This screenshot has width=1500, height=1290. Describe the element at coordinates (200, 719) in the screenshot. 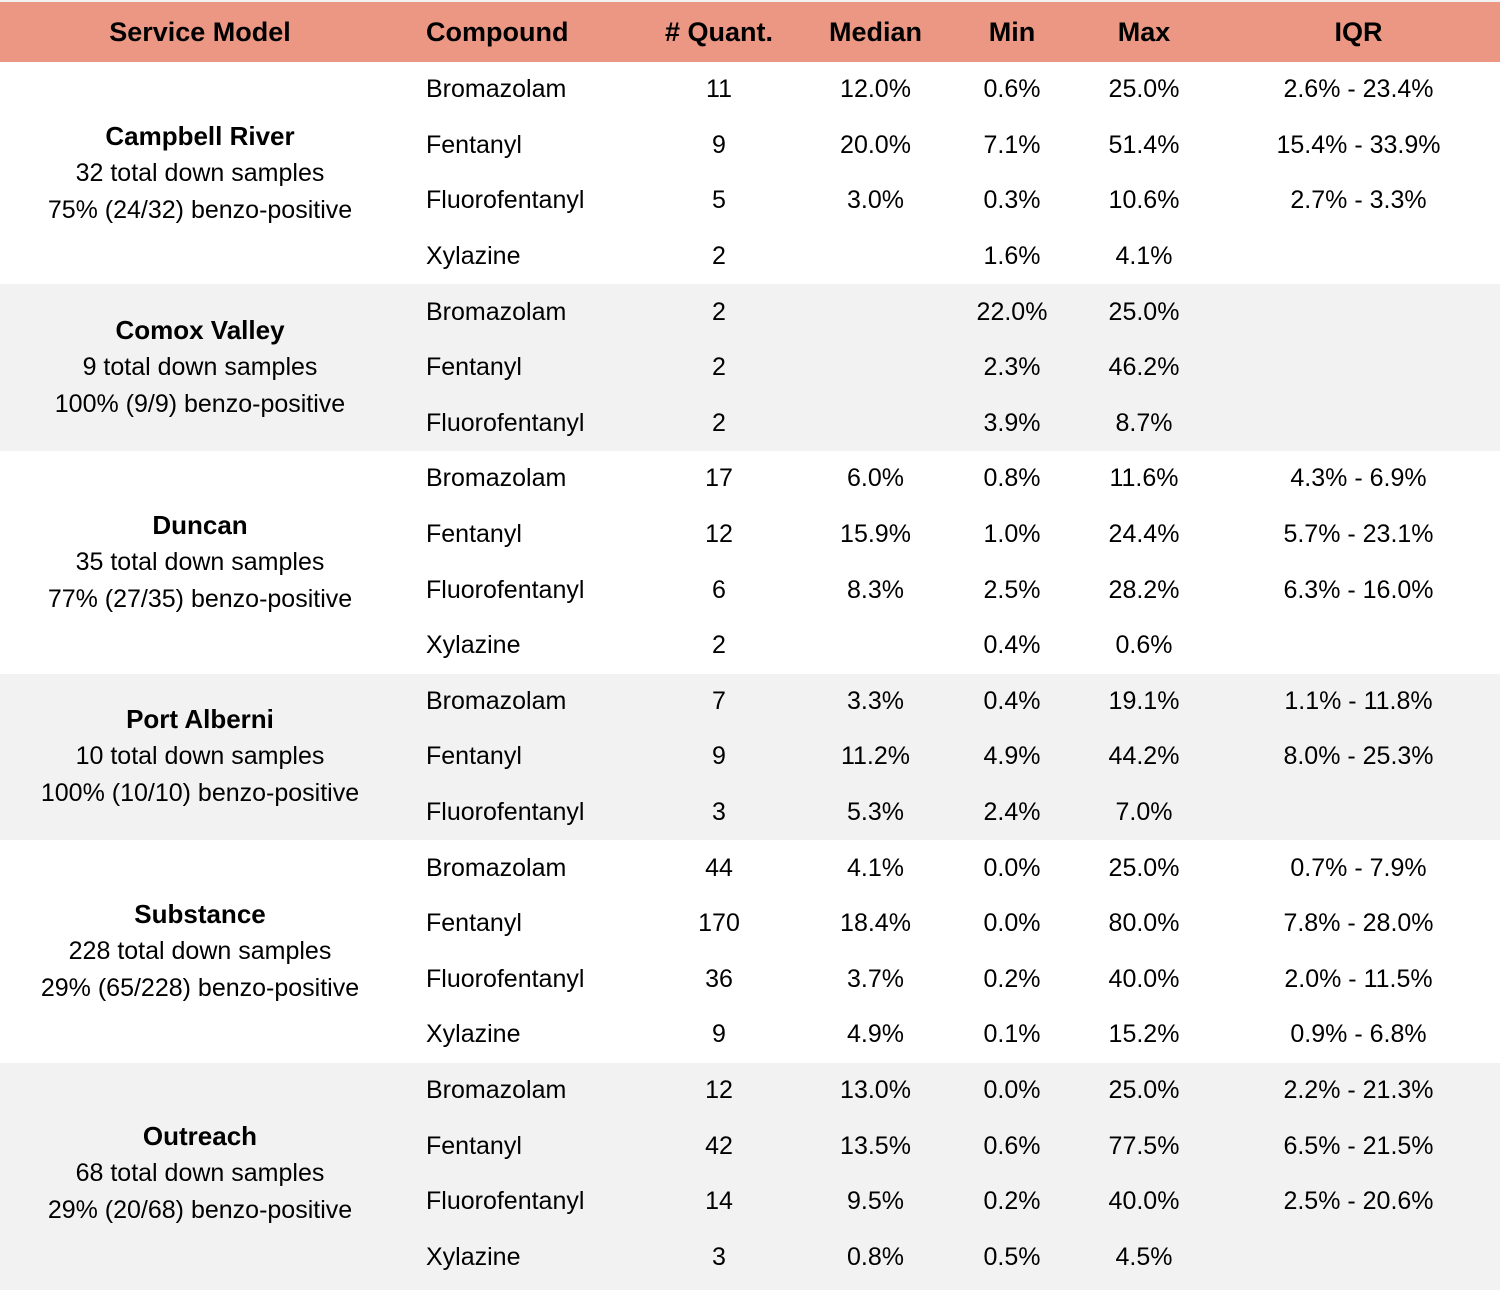

I see `service-model-name: Port Alberni` at that location.